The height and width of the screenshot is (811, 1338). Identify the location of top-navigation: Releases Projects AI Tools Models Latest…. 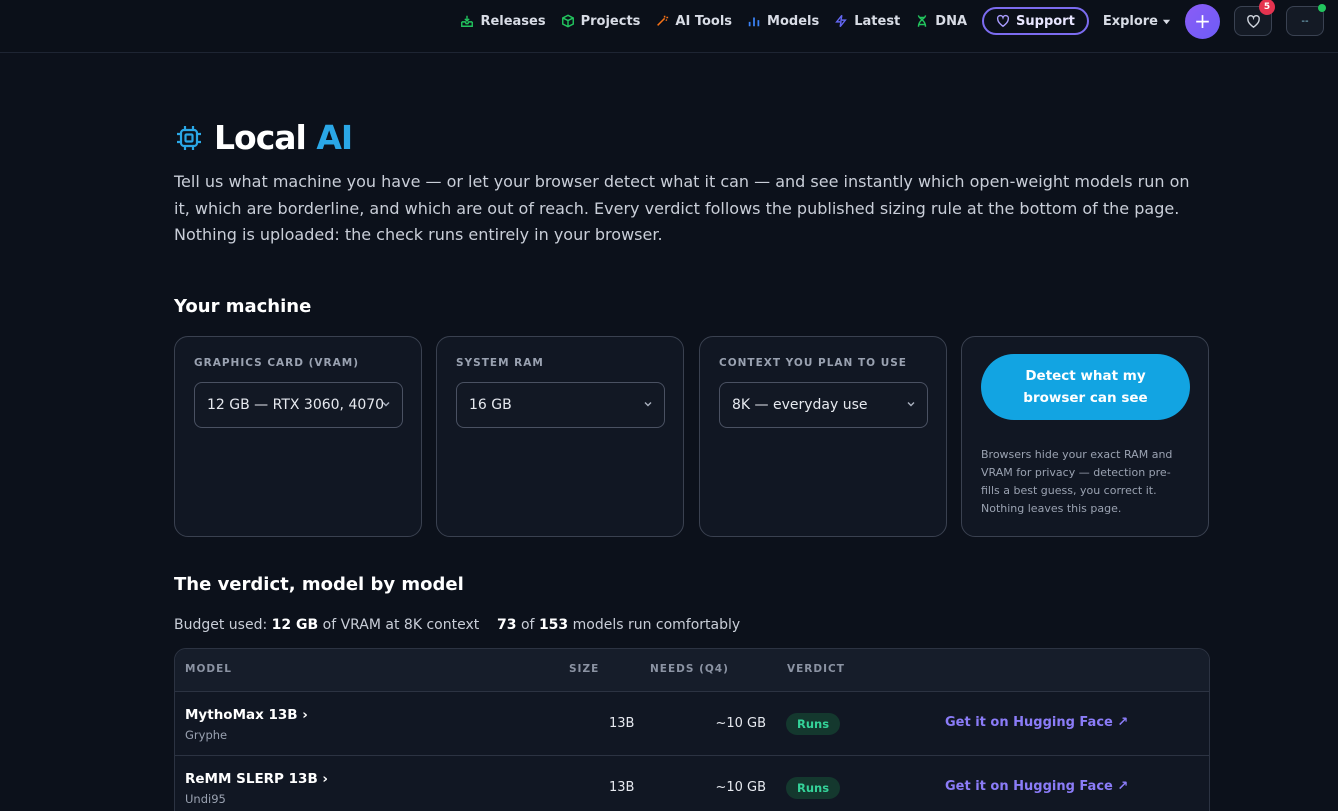
(669, 26).